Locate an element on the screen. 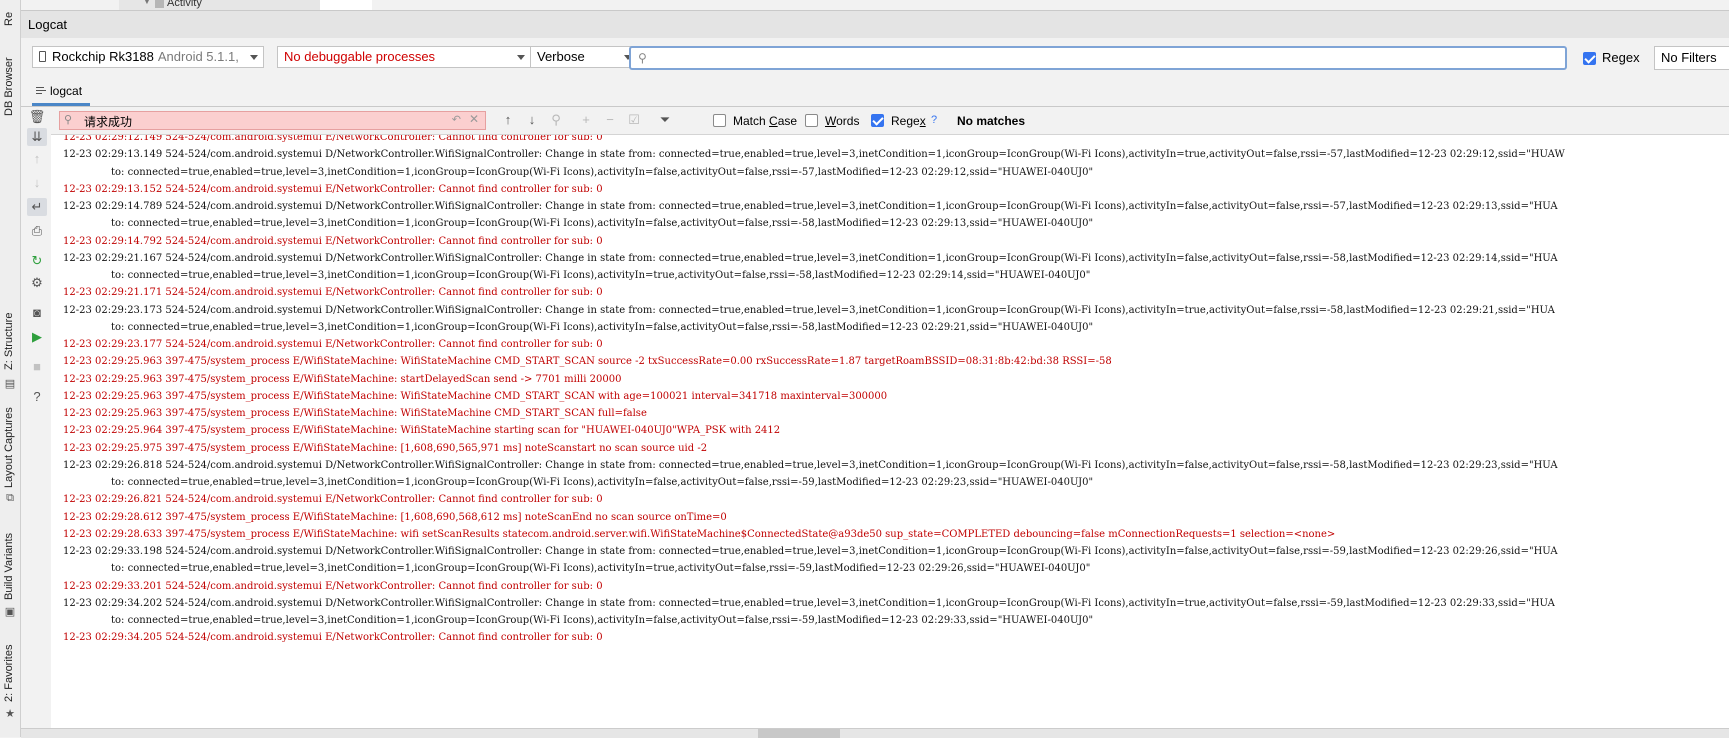 The height and width of the screenshot is (738, 1729). lines-icon is located at coordinates (41, 91).